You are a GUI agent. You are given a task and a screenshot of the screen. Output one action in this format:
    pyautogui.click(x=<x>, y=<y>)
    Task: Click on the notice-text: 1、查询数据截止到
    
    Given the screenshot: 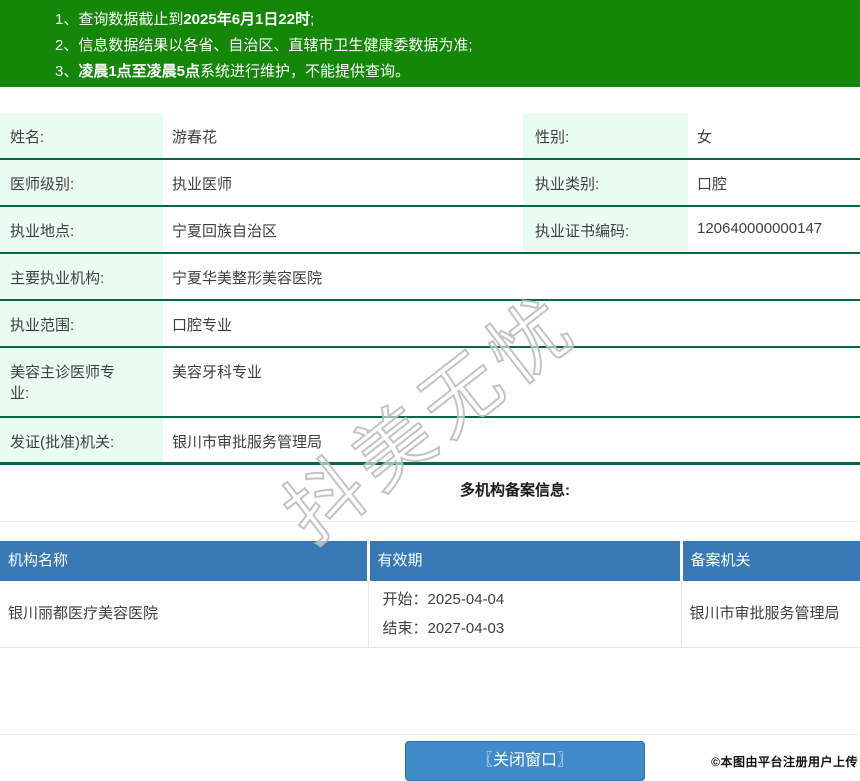 What is the action you would take?
    pyautogui.click(x=119, y=19)
    